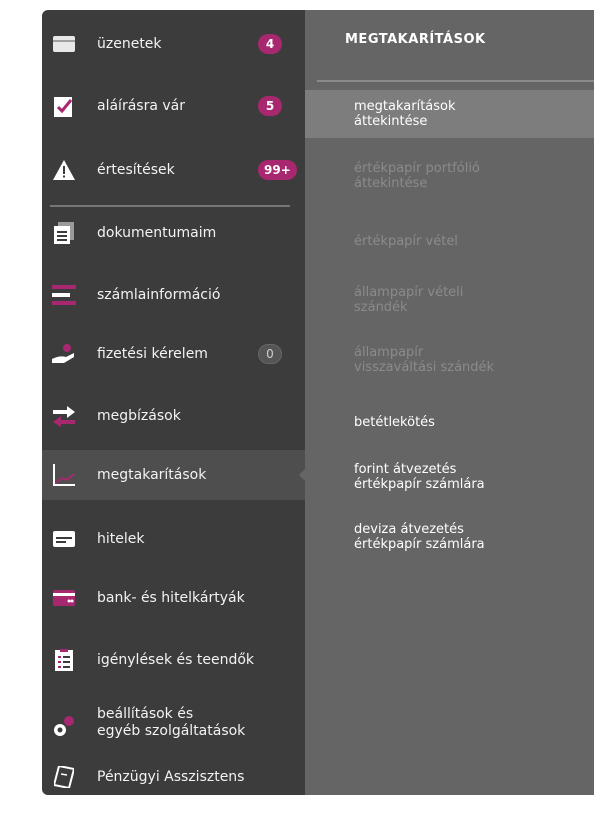 The height and width of the screenshot is (822, 594). I want to click on assistant-book-icon, so click(64, 777).